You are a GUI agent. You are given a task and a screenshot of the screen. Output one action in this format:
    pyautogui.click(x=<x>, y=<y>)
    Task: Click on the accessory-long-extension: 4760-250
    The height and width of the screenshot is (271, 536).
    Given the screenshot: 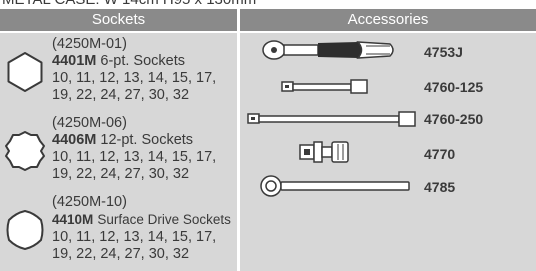 What is the action you would take?
    pyautogui.click(x=361, y=119)
    